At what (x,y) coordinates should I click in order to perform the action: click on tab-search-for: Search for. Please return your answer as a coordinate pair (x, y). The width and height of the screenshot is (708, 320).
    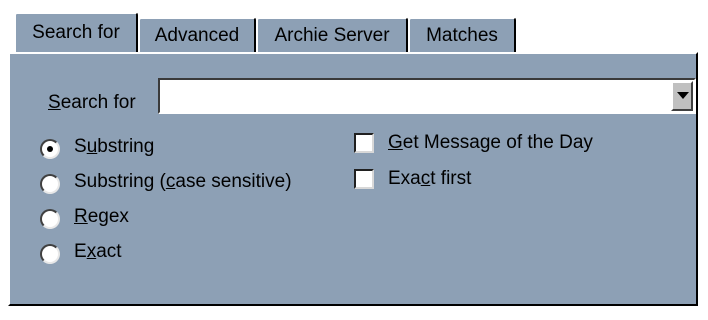
    Looking at the image, I should click on (76, 32).